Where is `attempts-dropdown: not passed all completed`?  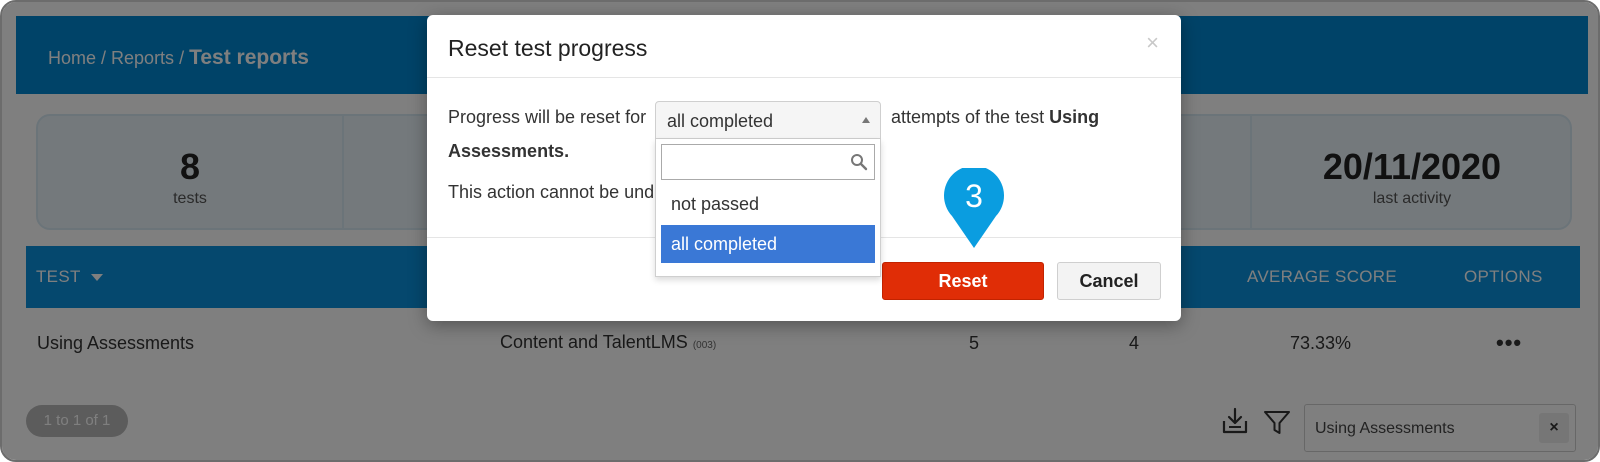
attempts-dropdown: not passed all completed is located at coordinates (768, 208).